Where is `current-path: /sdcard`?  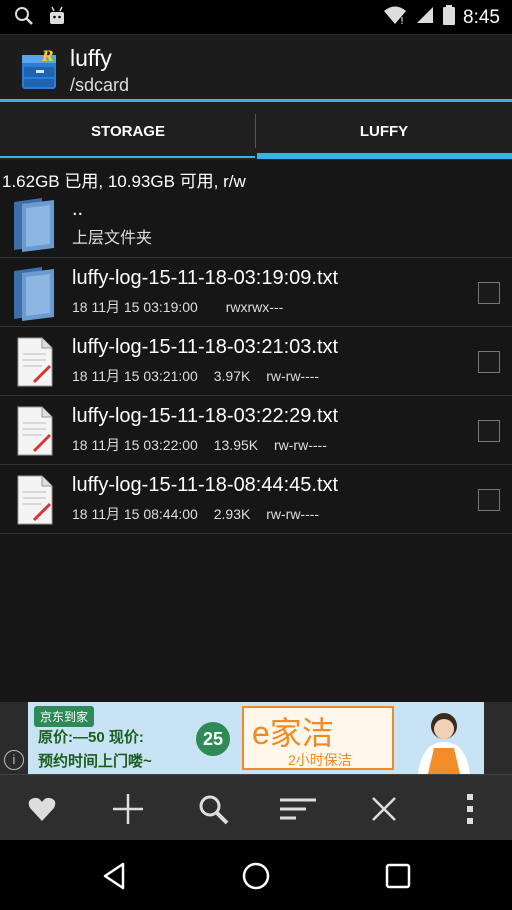 current-path: /sdcard is located at coordinates (100, 85).